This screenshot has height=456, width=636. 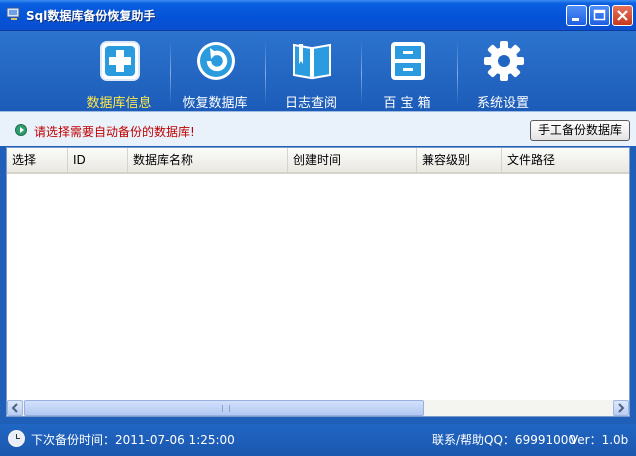 I want to click on app-icon, so click(x=13, y=13).